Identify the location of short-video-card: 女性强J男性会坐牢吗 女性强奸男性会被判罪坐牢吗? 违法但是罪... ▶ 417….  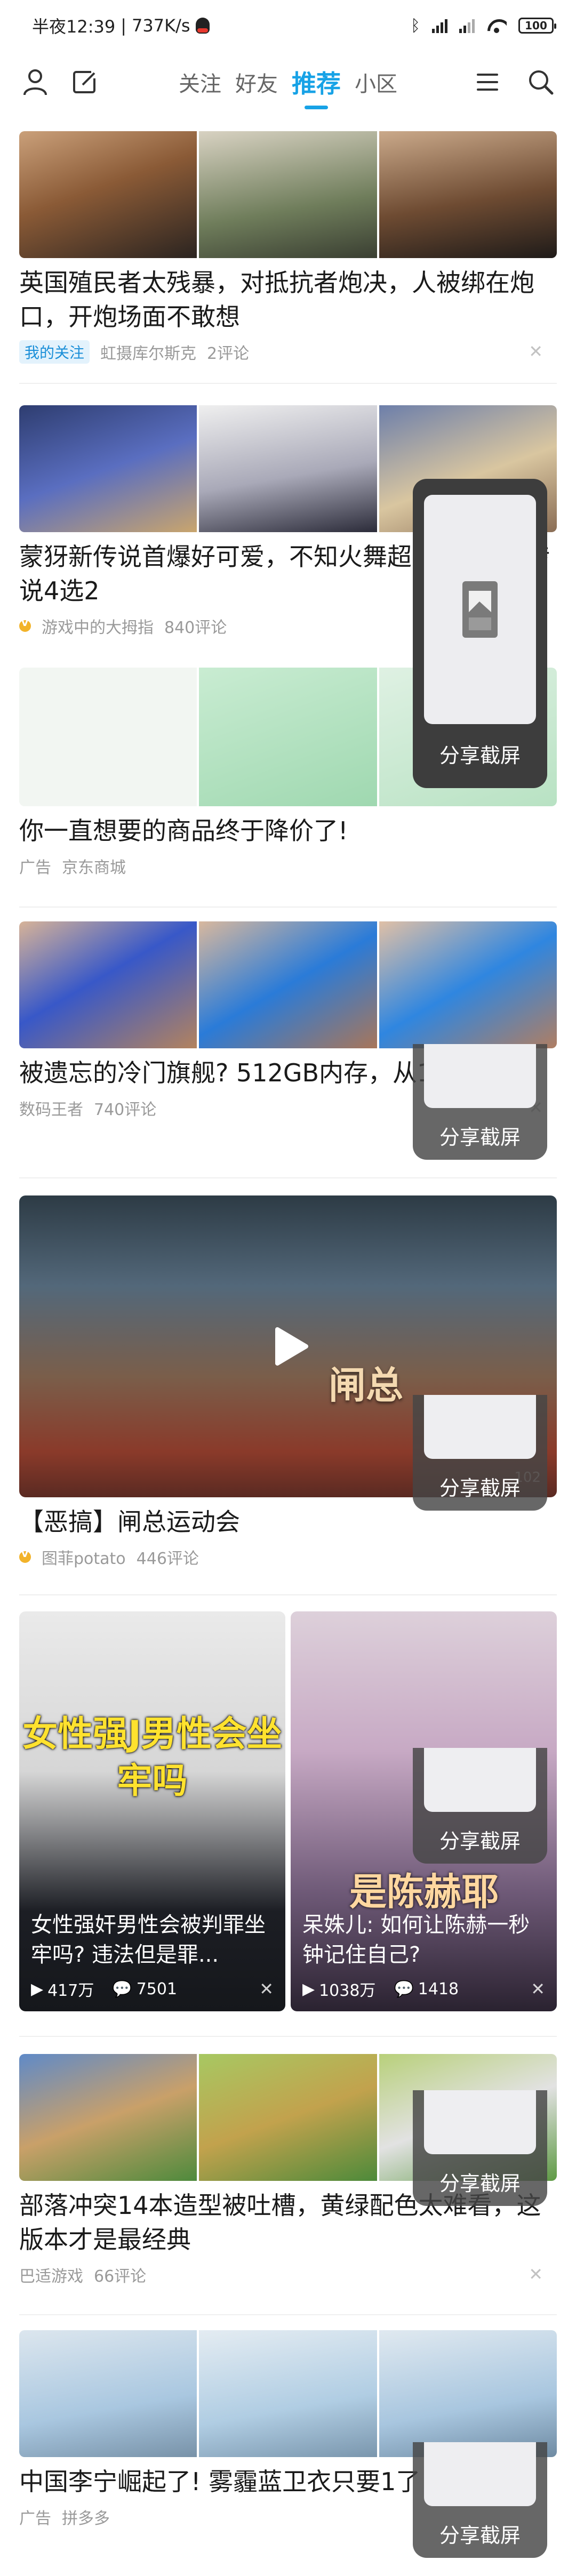
(152, 1811).